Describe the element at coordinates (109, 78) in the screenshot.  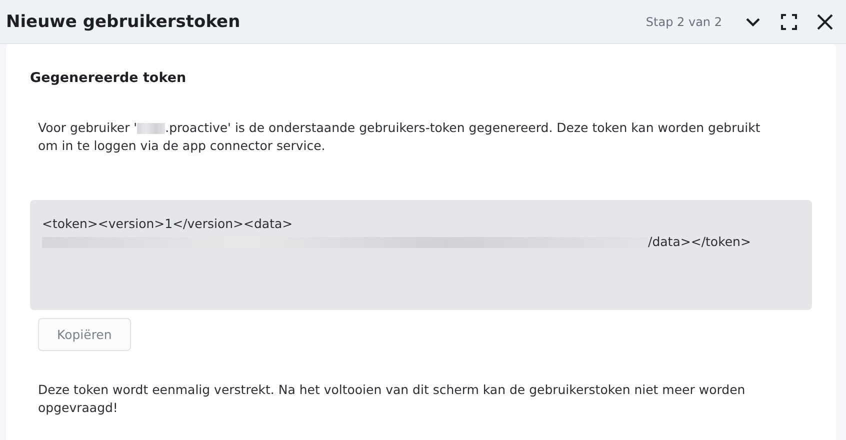
I see `section-title: Gegenereerde token` at that location.